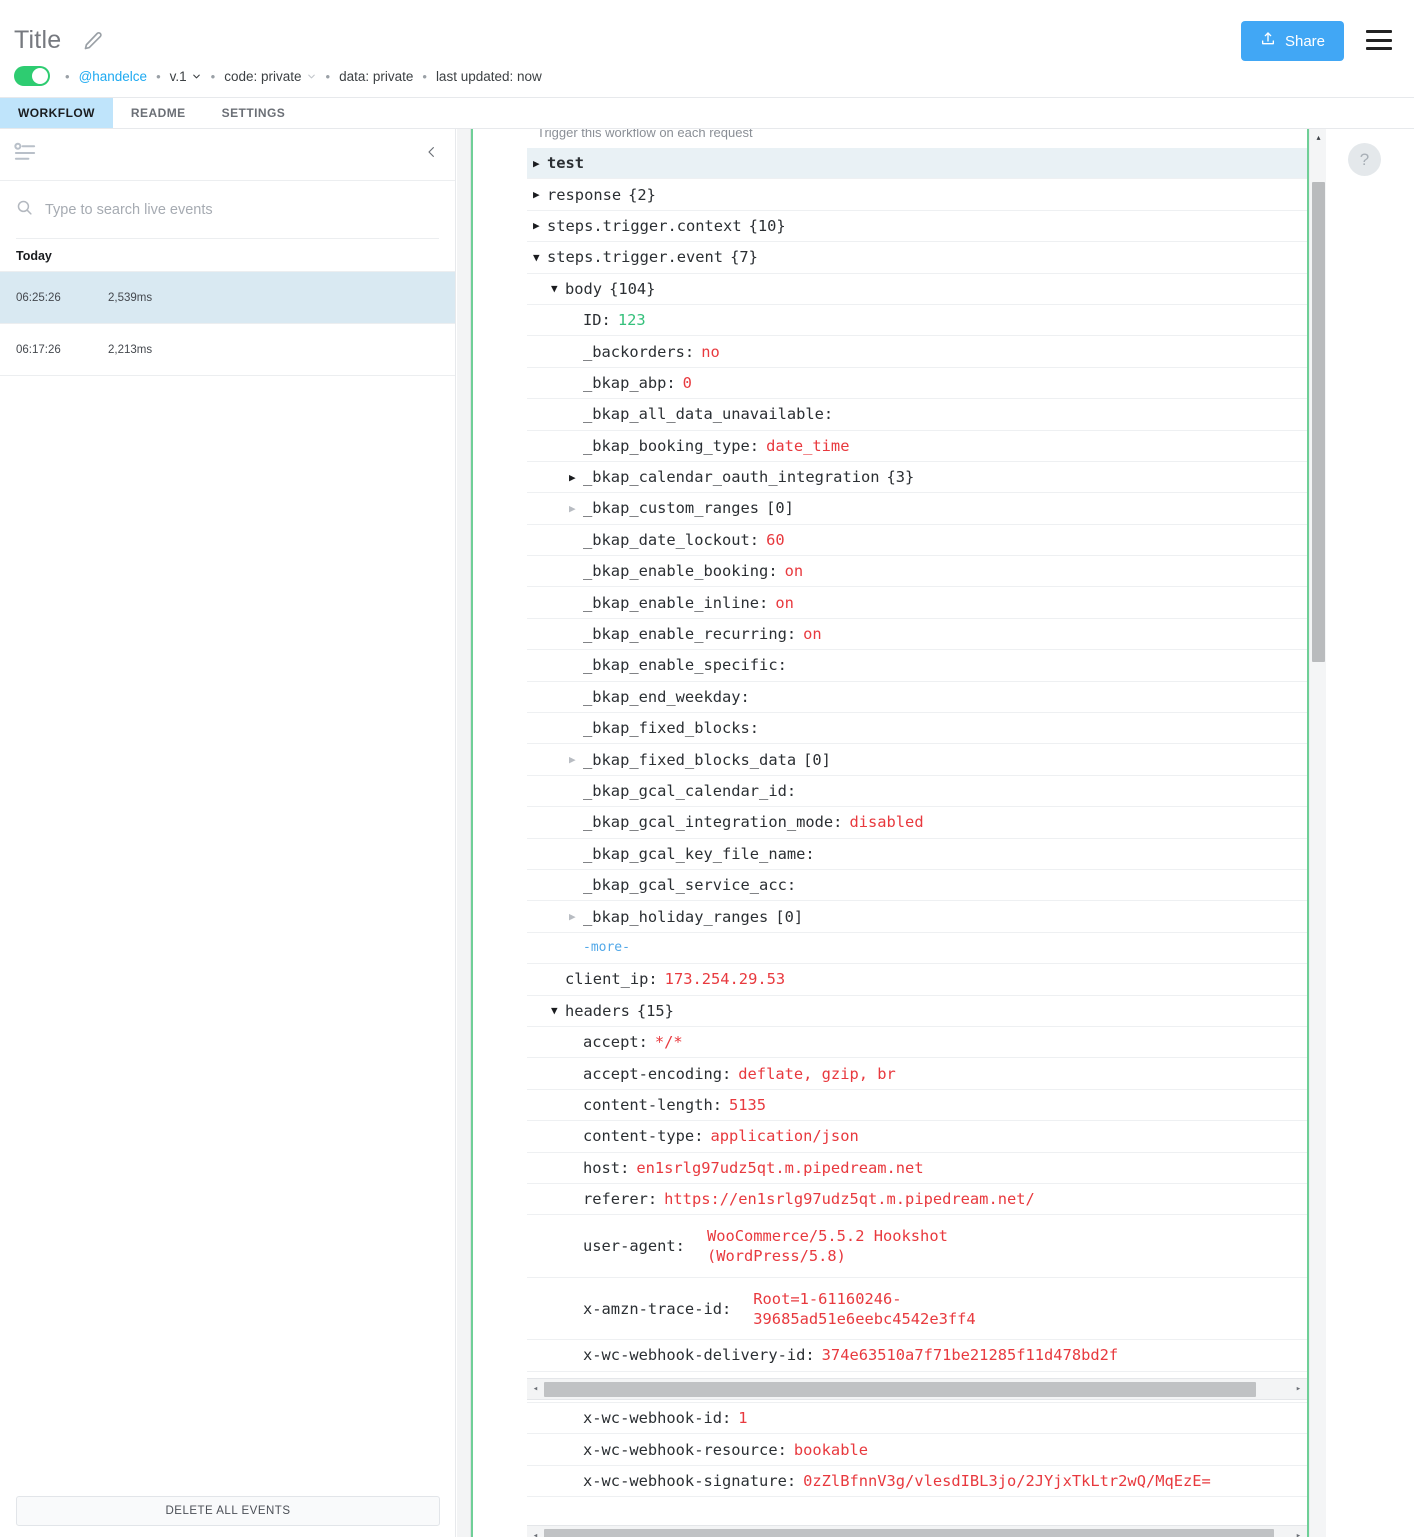  I want to click on json-value: date_time, so click(808, 445).